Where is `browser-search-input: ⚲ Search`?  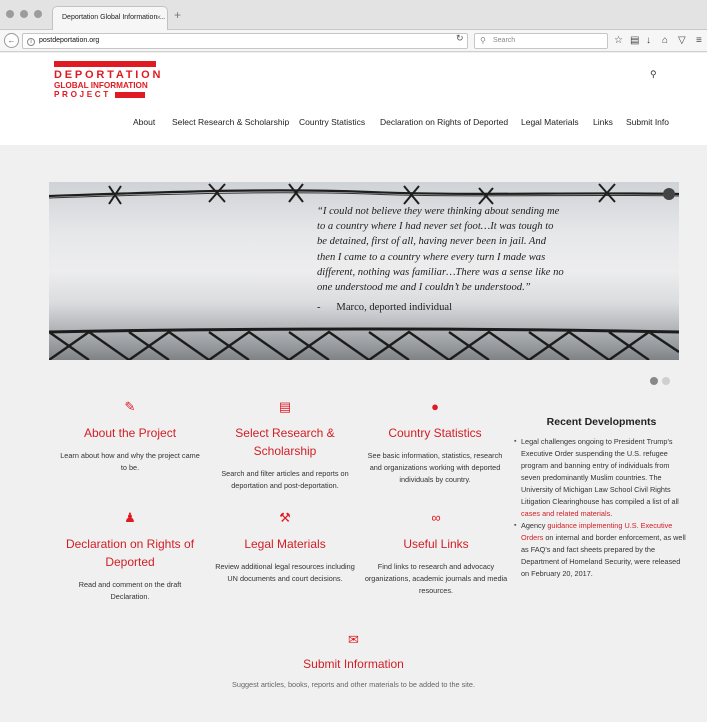
browser-search-input: ⚲ Search is located at coordinates (541, 41).